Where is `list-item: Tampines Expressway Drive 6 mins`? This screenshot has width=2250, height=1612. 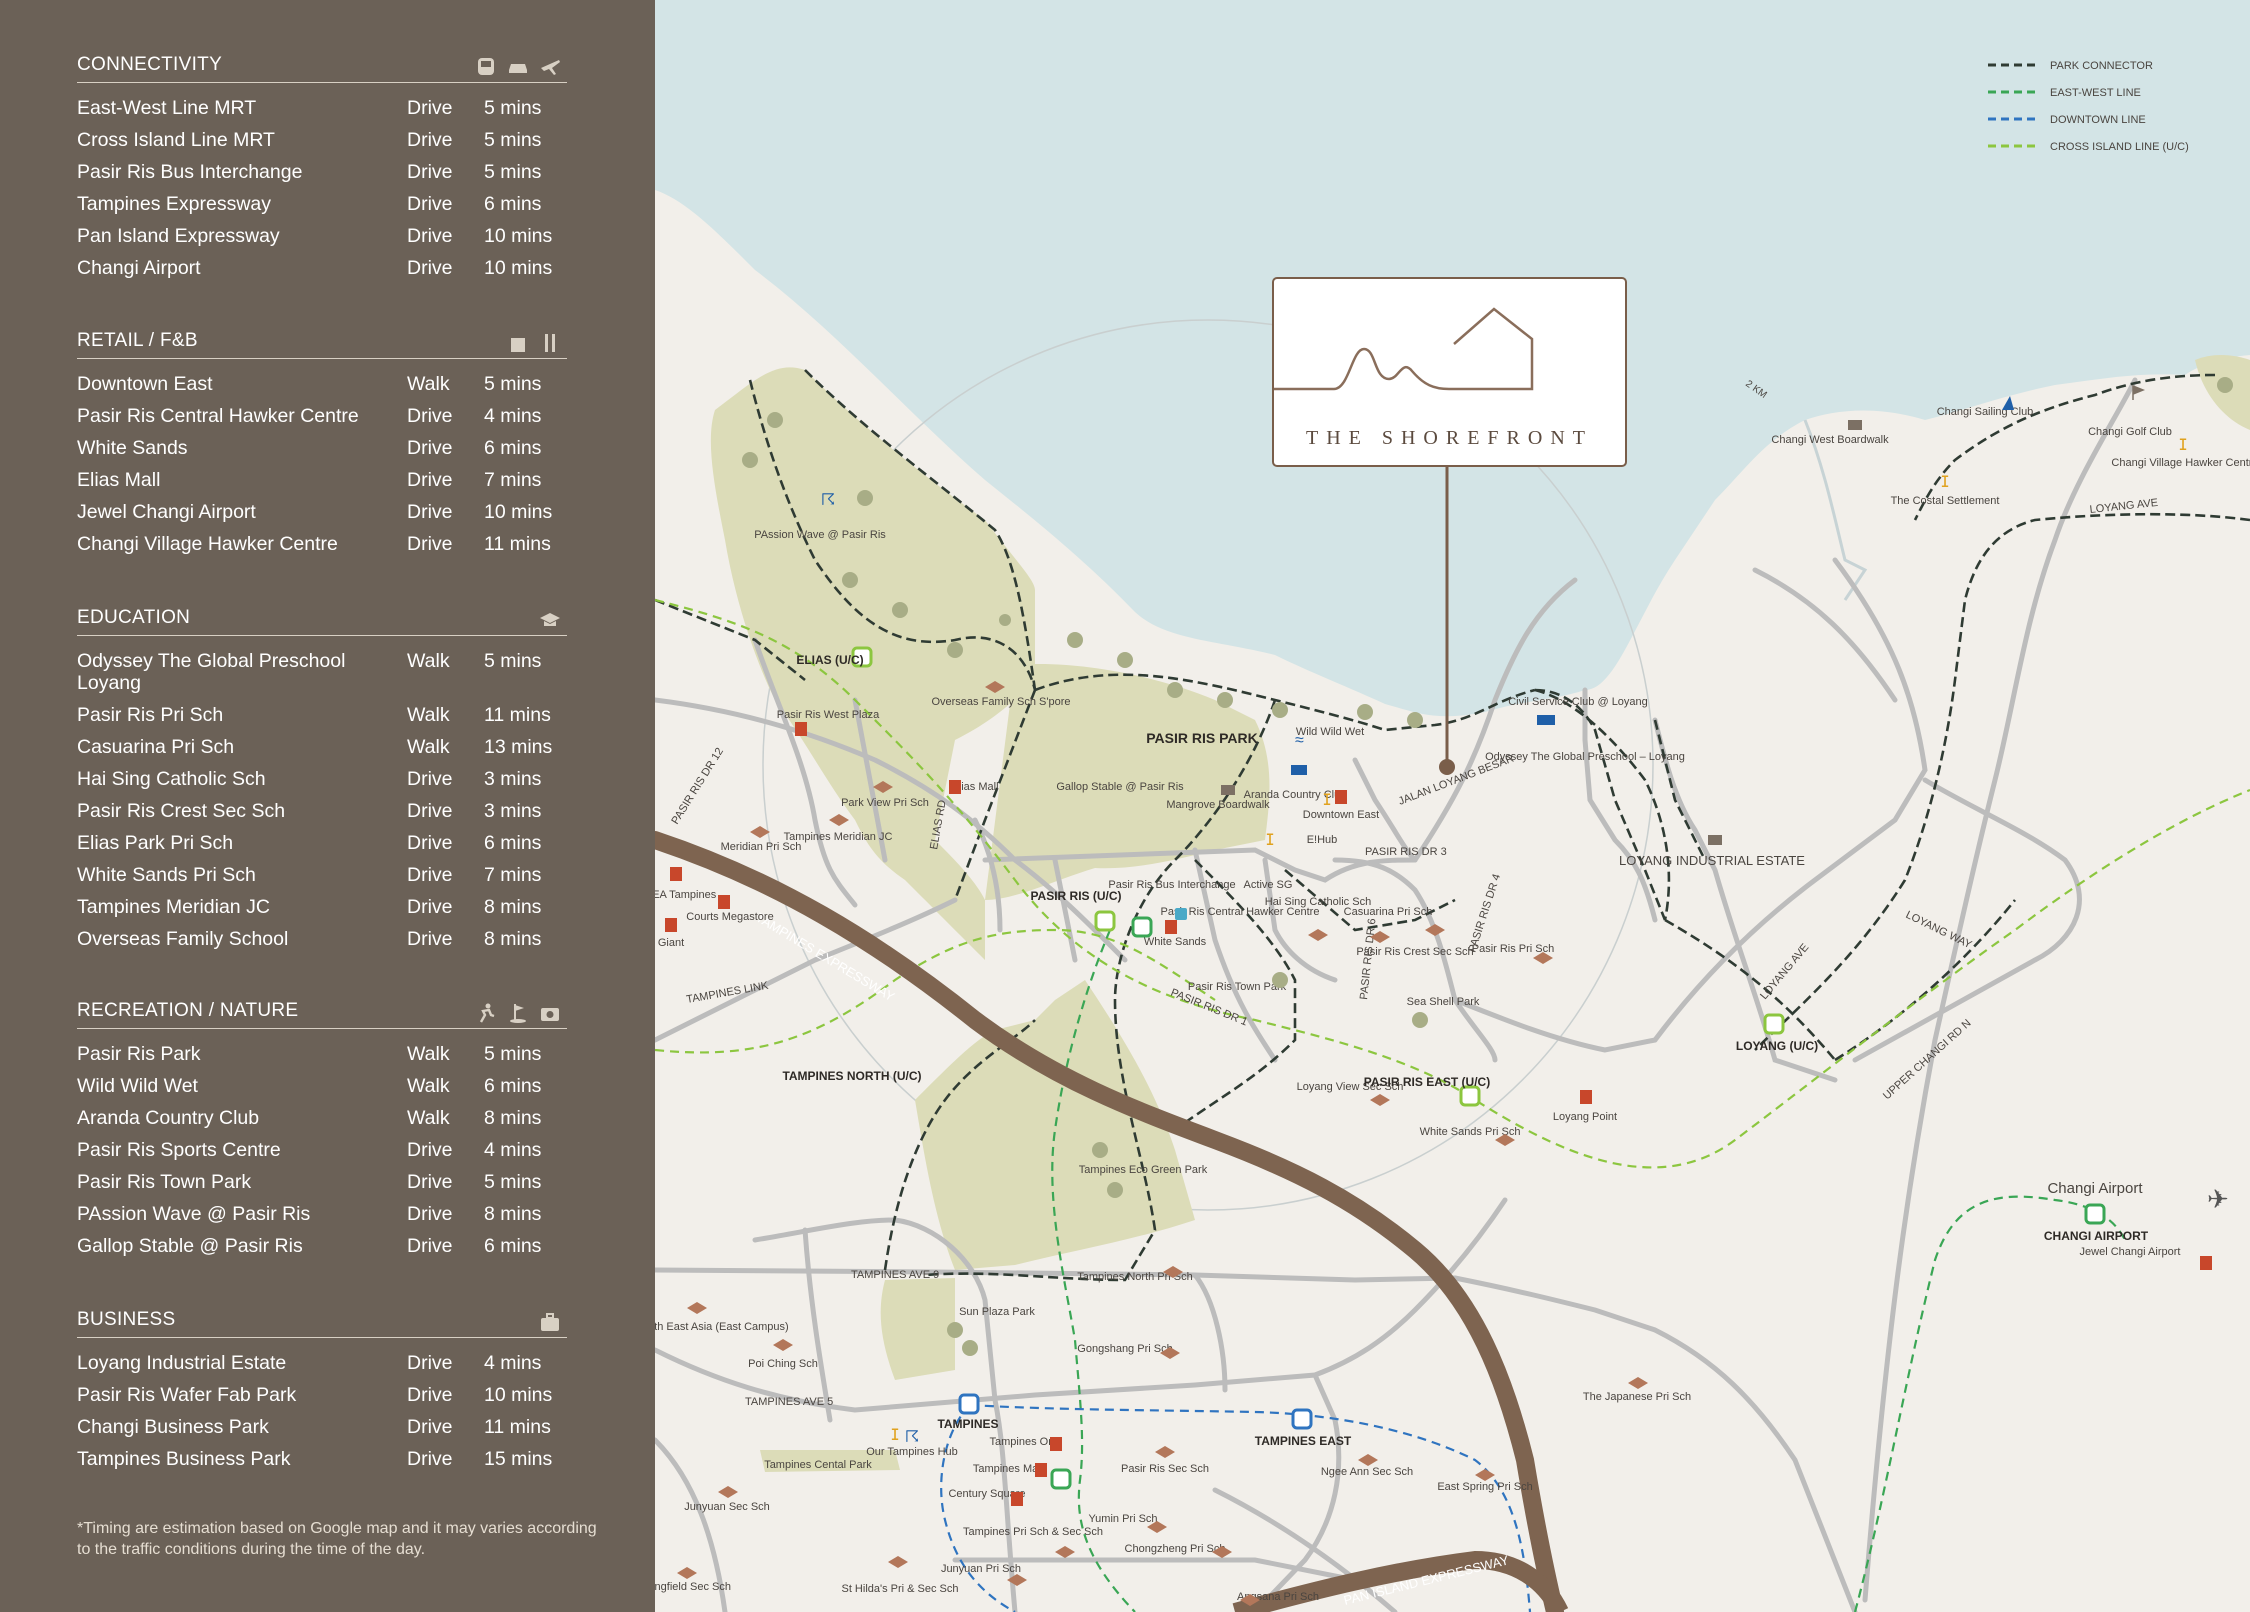 list-item: Tampines Expressway Drive 6 mins is located at coordinates (322, 205).